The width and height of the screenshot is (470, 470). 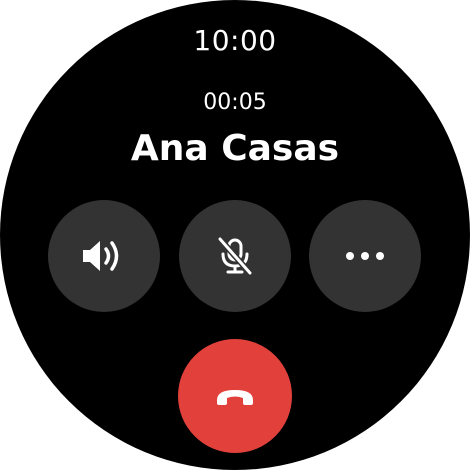 What do you see at coordinates (101, 256) in the screenshot?
I see `speaker-volume-icon` at bounding box center [101, 256].